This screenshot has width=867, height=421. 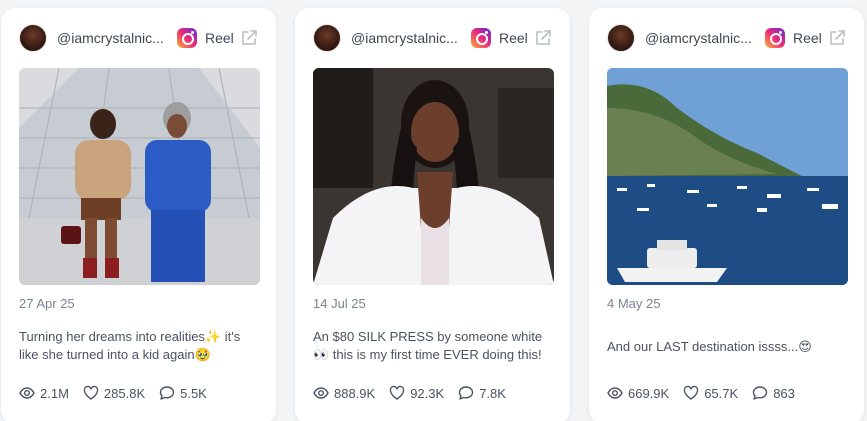 What do you see at coordinates (339, 303) in the screenshot?
I see `post-date: 14 Jul 25` at bounding box center [339, 303].